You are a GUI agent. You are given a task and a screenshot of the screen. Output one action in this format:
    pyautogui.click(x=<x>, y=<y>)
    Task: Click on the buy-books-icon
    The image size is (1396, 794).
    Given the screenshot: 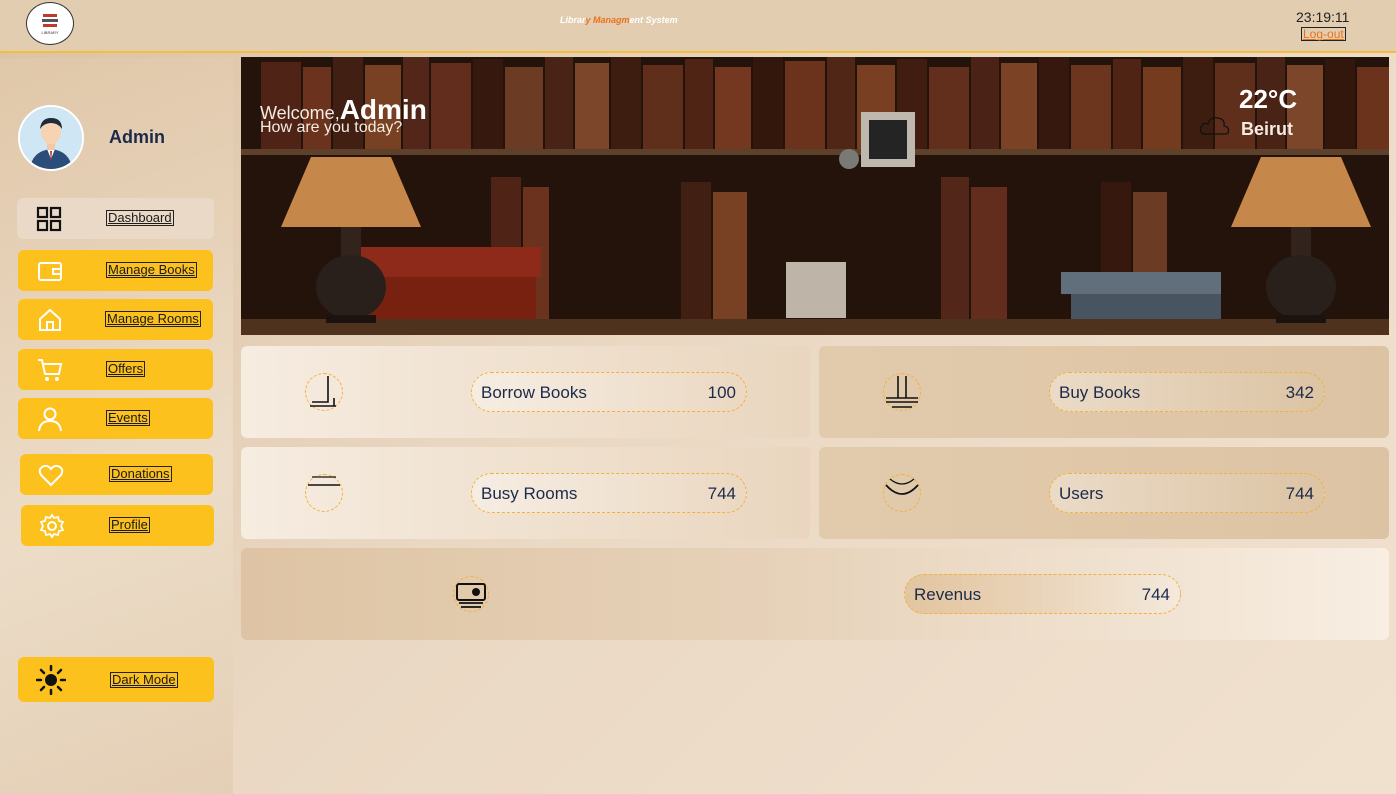 What is the action you would take?
    pyautogui.click(x=902, y=392)
    